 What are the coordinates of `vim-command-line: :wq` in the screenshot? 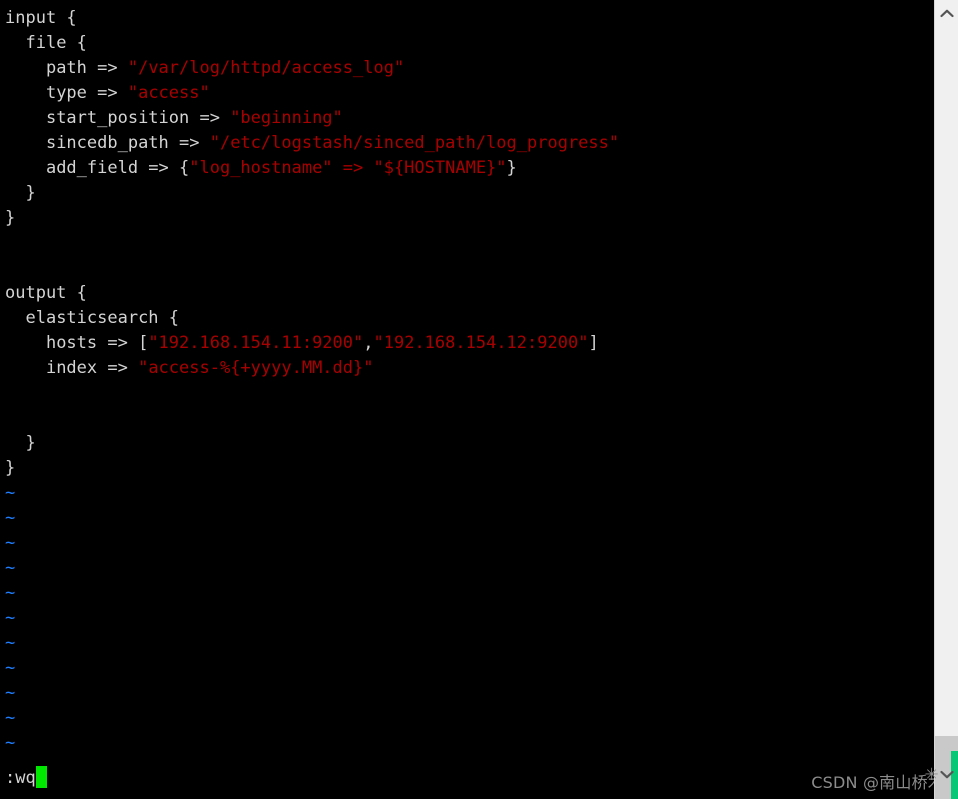 It's located at (26, 778).